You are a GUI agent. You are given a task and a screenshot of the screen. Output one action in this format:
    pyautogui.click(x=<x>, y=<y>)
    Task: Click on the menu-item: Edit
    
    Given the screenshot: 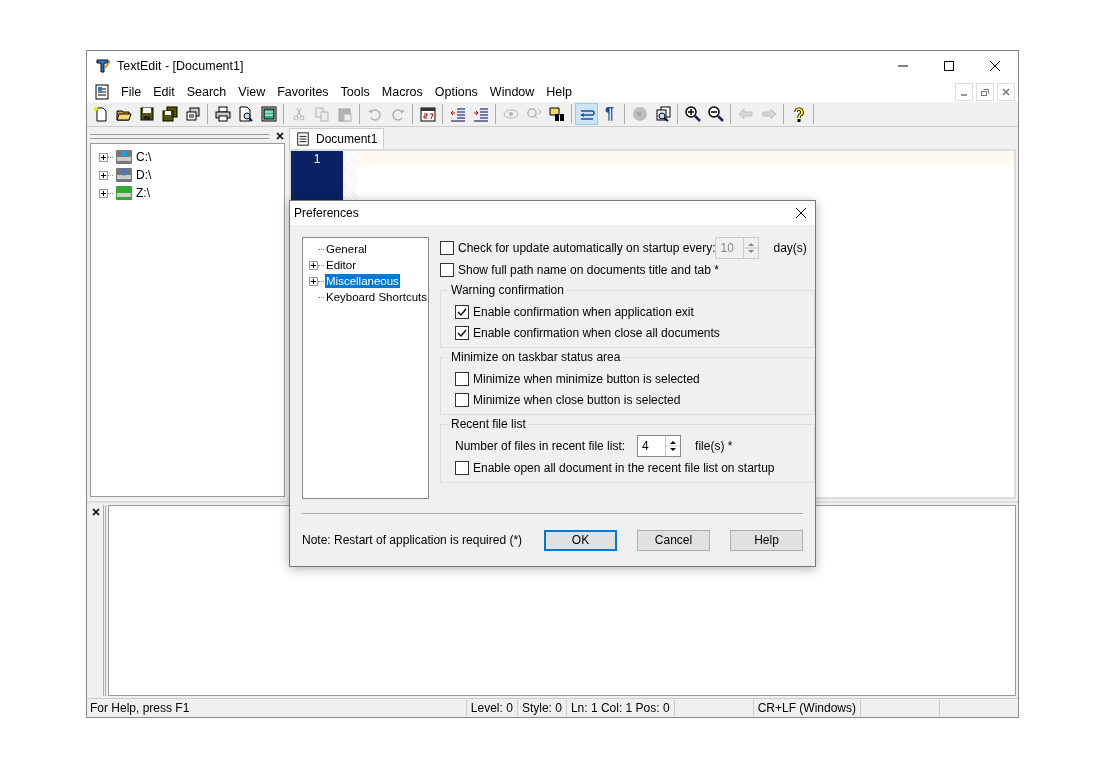 What is the action you would take?
    pyautogui.click(x=164, y=91)
    